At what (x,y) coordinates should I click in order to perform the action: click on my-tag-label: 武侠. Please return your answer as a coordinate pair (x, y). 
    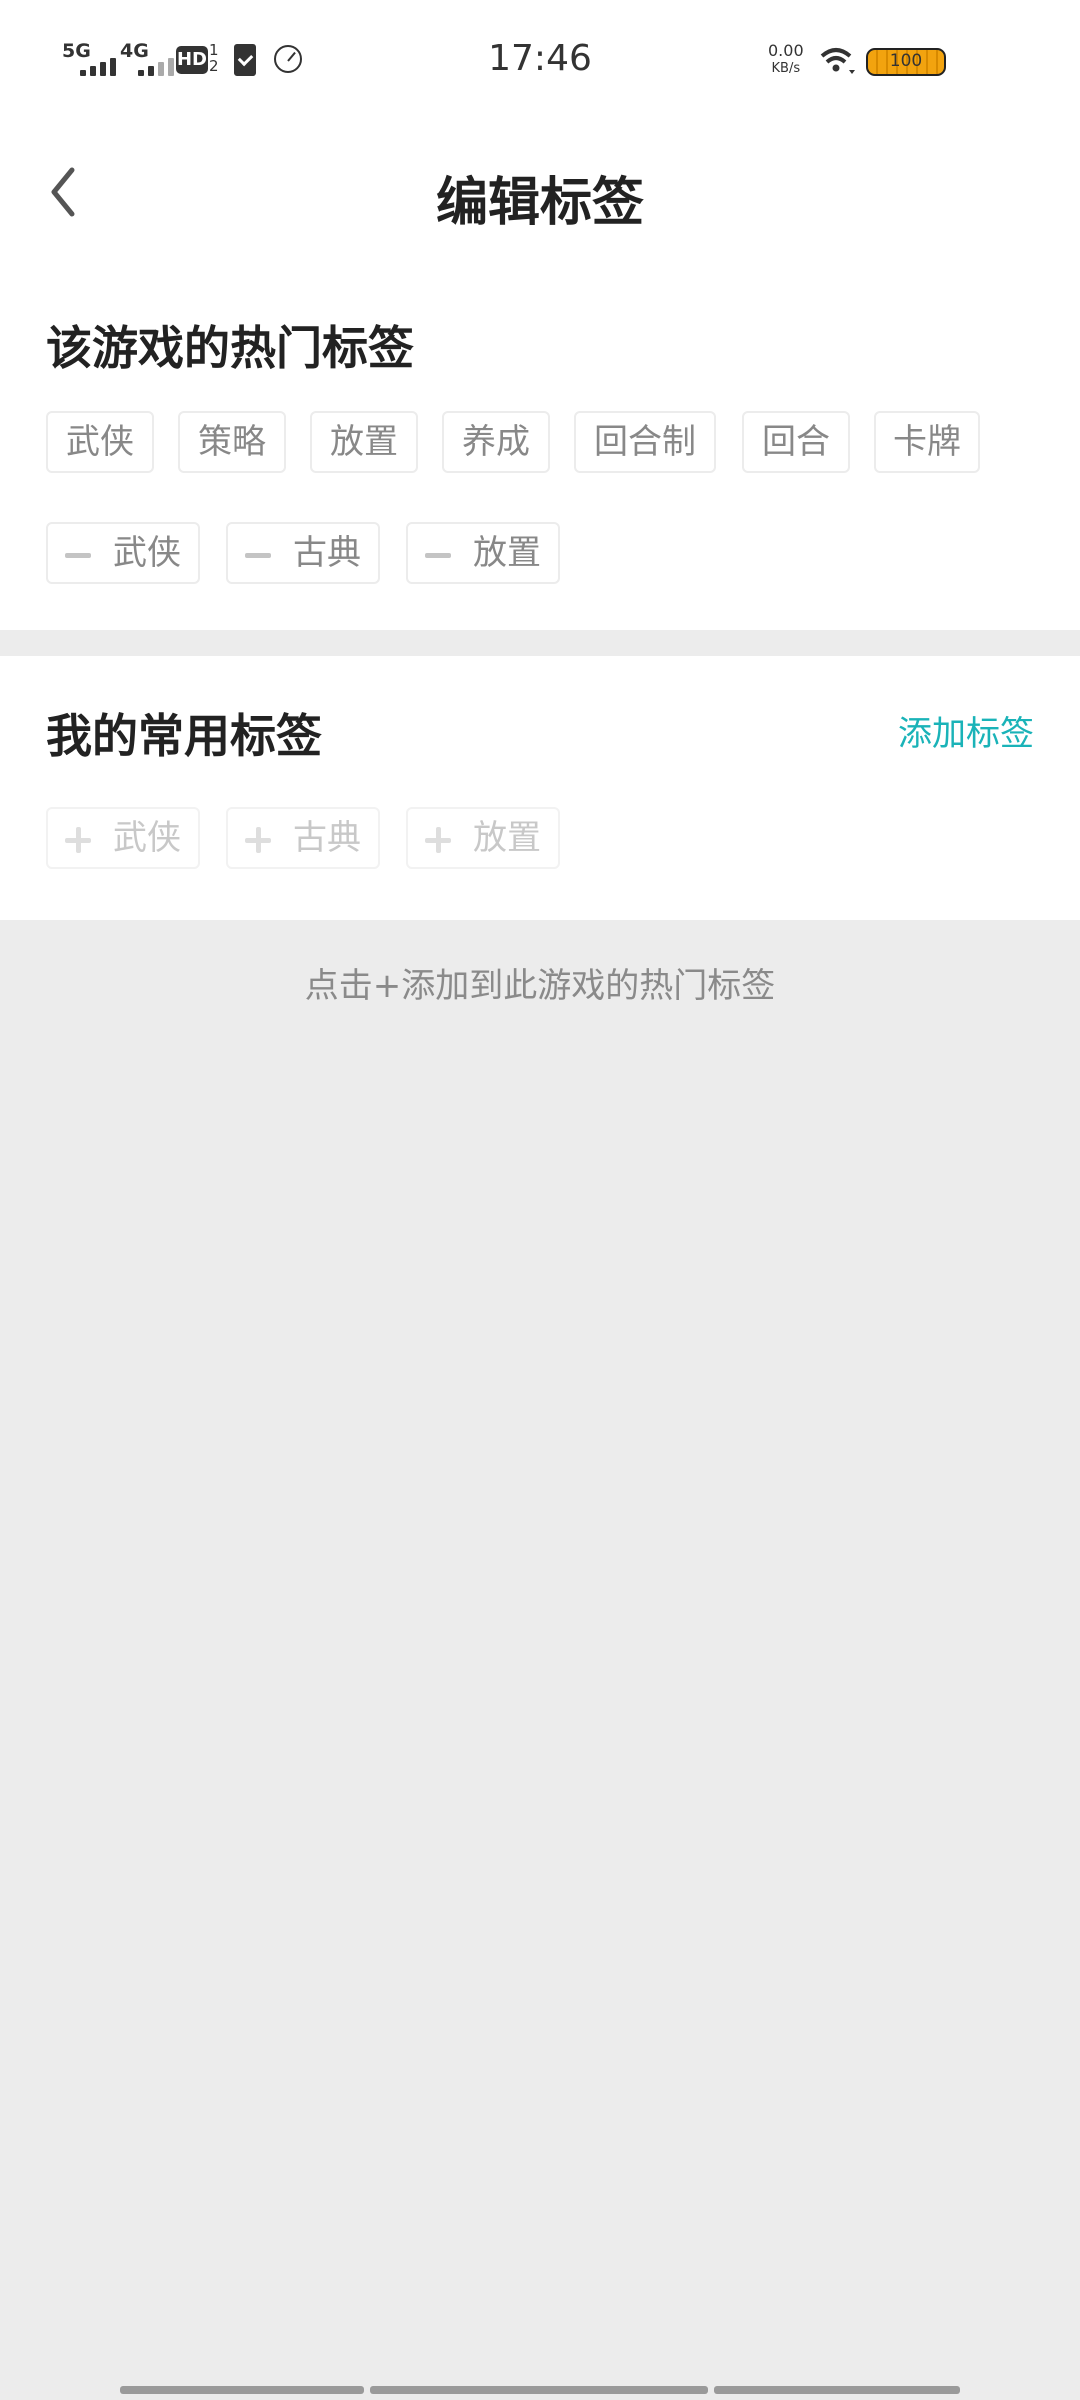
    Looking at the image, I should click on (147, 838).